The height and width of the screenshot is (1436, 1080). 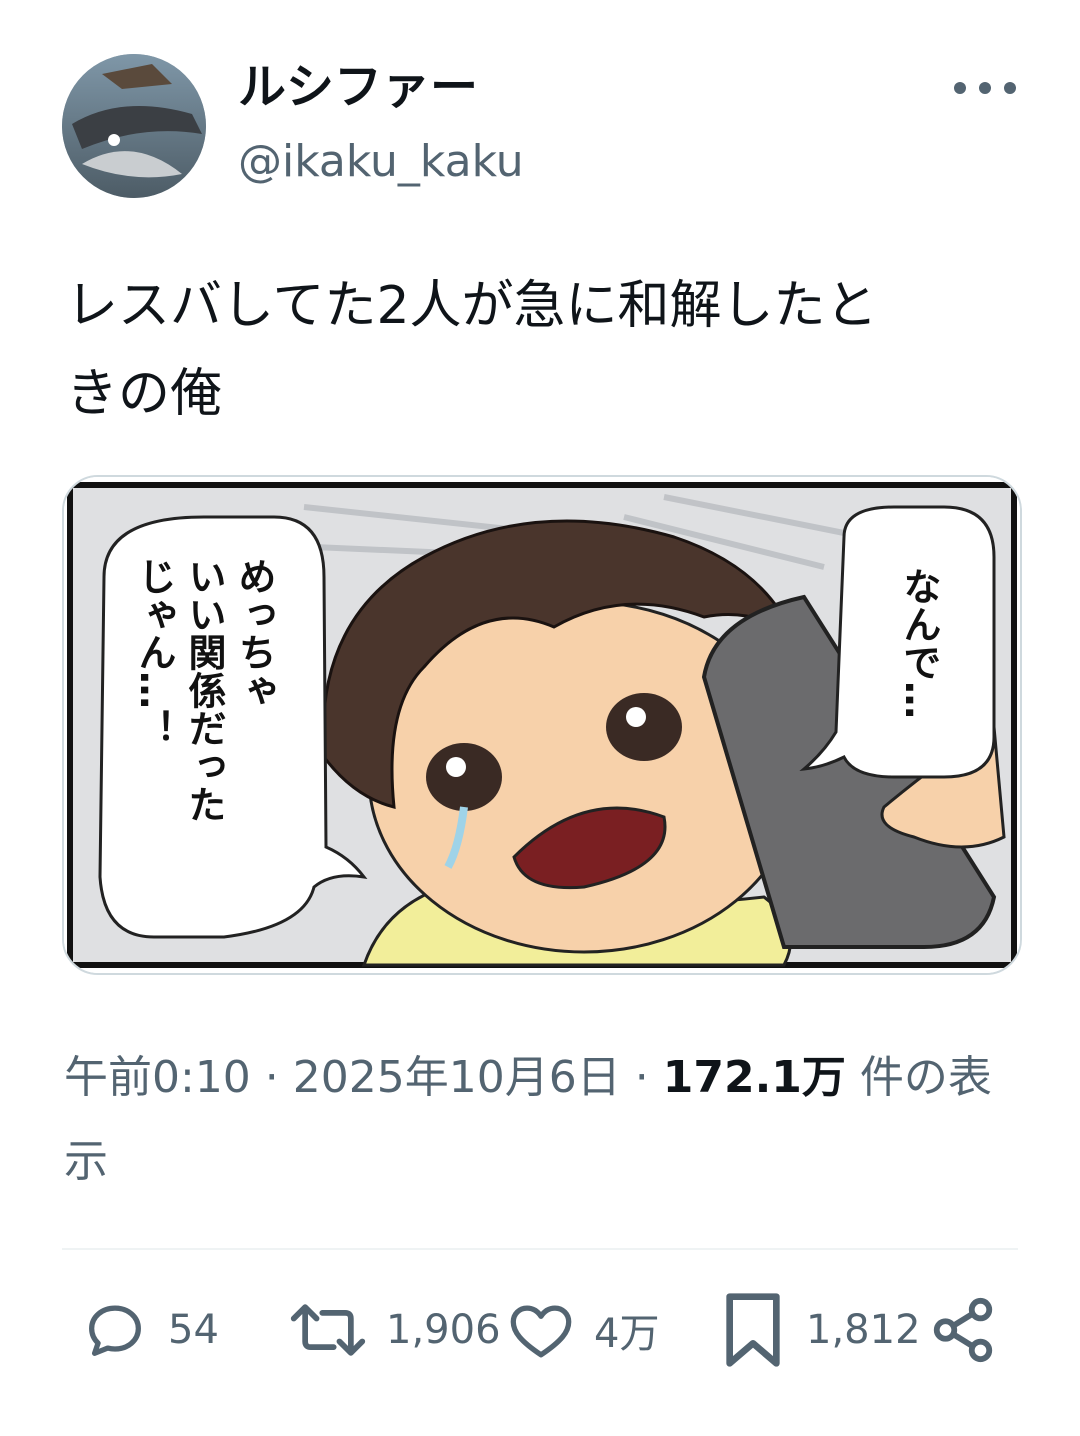 I want to click on reply-icon, so click(x=115, y=1330).